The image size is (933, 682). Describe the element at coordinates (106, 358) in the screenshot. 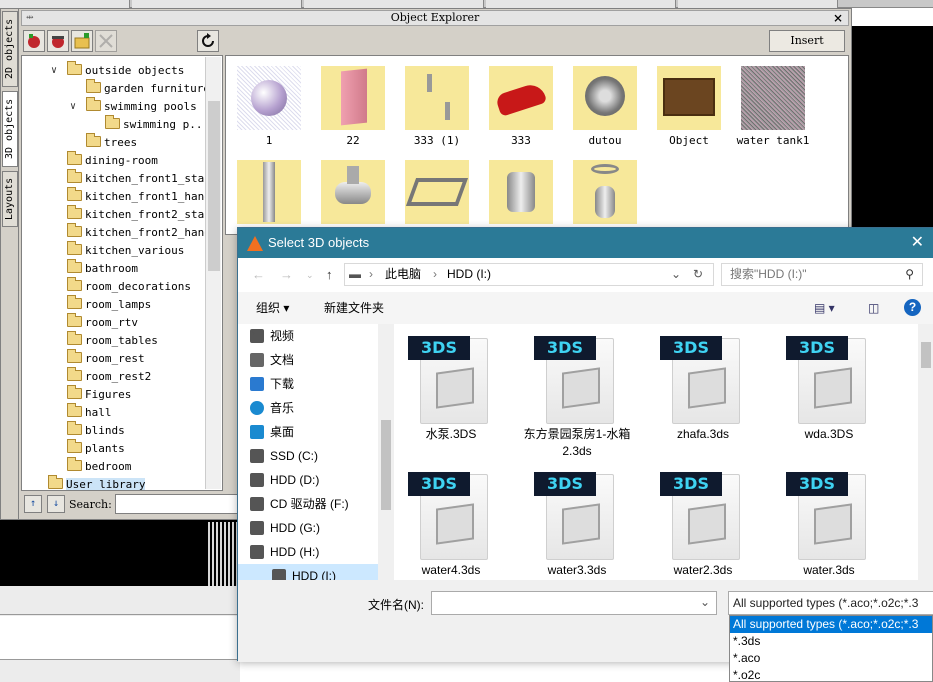

I see `tree-item: room_rest` at that location.